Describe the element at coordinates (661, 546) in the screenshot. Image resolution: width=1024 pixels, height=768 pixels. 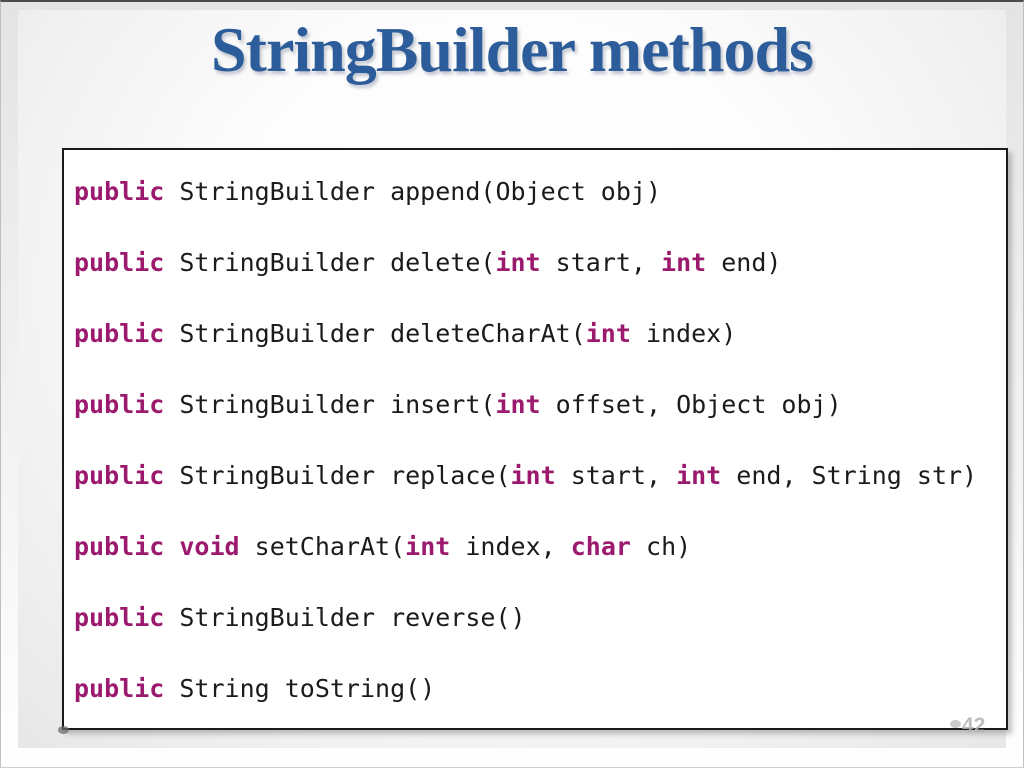
I see `code-text: ch)` at that location.